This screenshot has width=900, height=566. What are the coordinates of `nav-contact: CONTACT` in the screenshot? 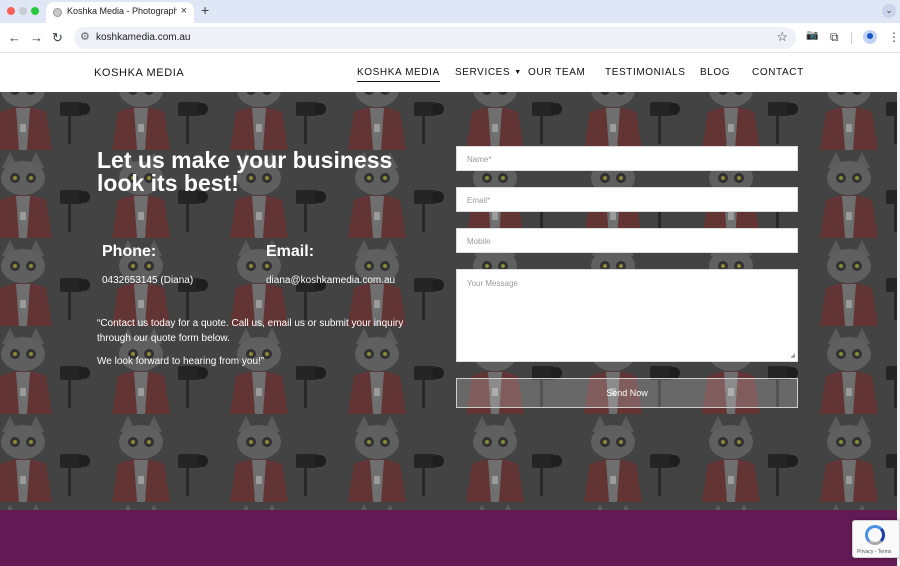 It's located at (778, 72).